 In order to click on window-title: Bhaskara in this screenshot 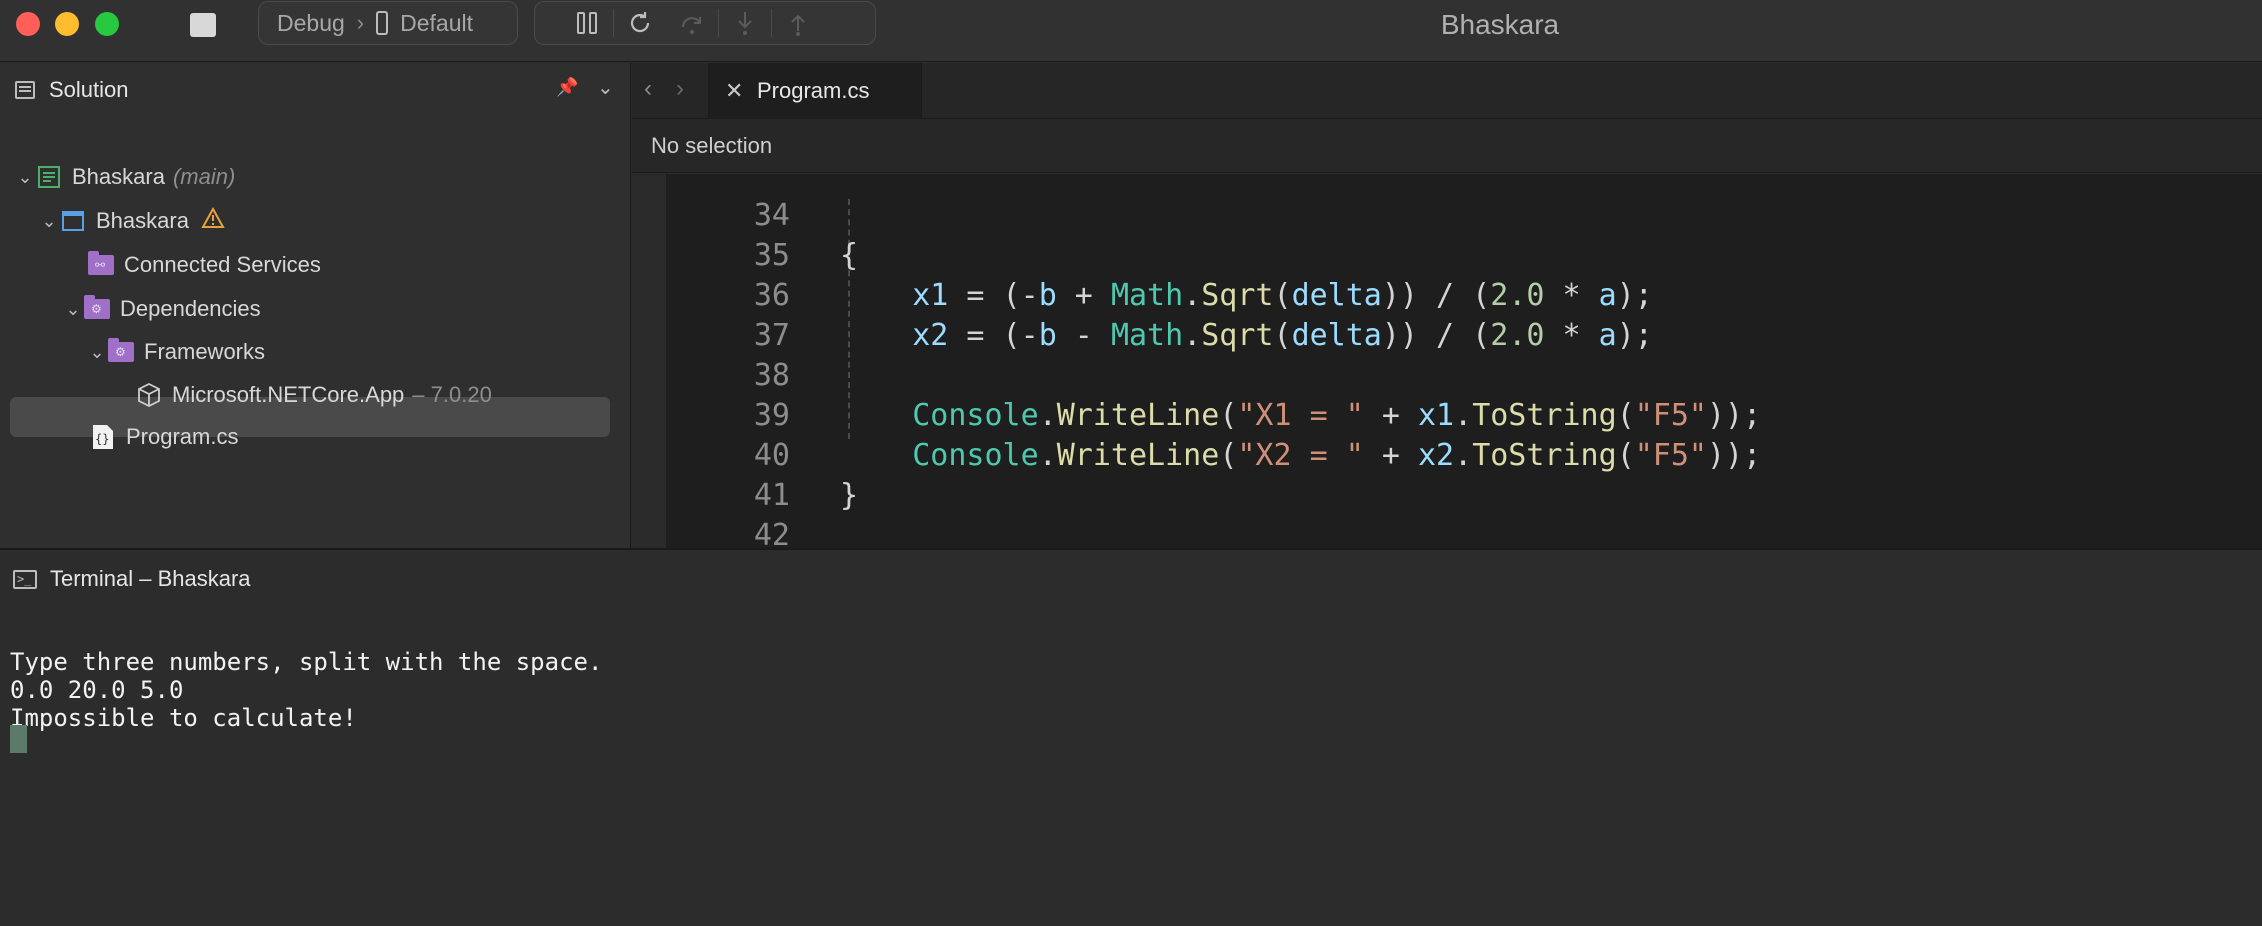, I will do `click(1500, 24)`.